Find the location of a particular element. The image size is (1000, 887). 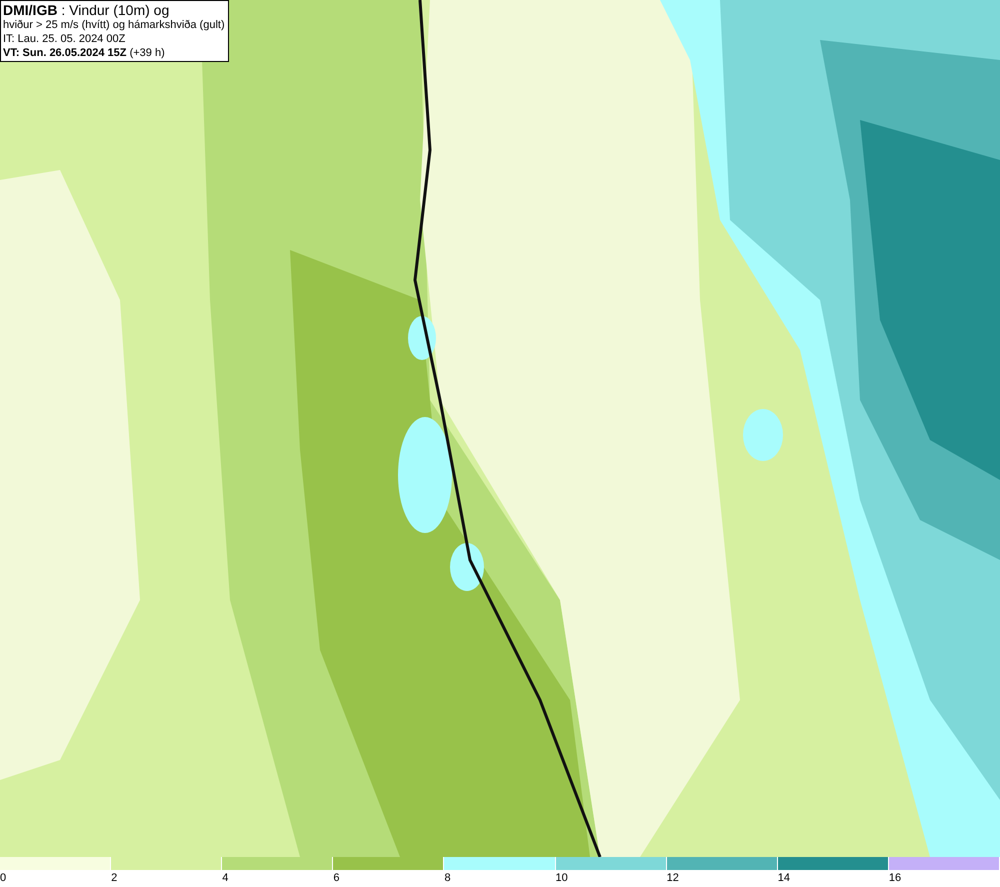

legend-label: 0 is located at coordinates (3, 878).